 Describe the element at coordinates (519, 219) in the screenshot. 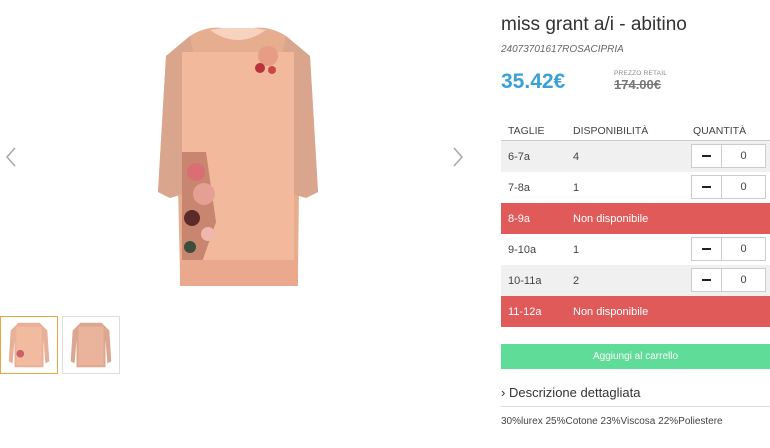

I see `row-size: 8-9a` at that location.